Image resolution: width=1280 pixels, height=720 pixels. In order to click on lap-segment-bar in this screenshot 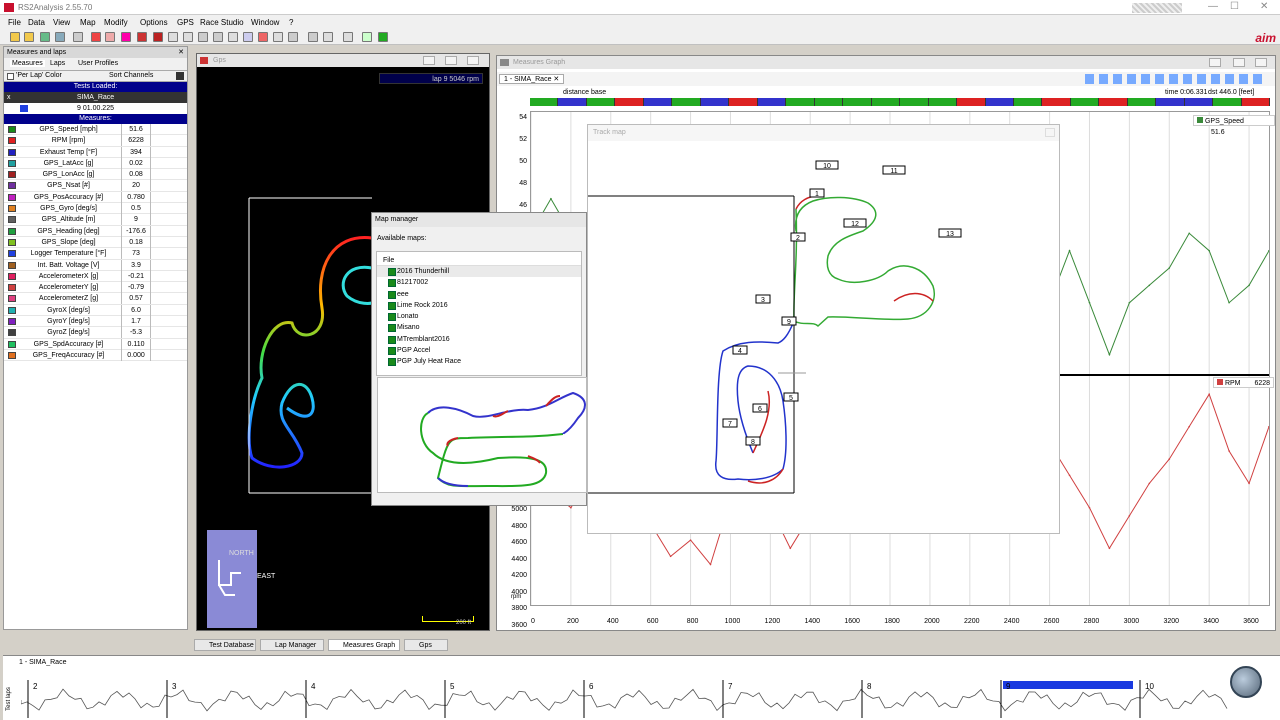, I will do `click(900, 102)`.